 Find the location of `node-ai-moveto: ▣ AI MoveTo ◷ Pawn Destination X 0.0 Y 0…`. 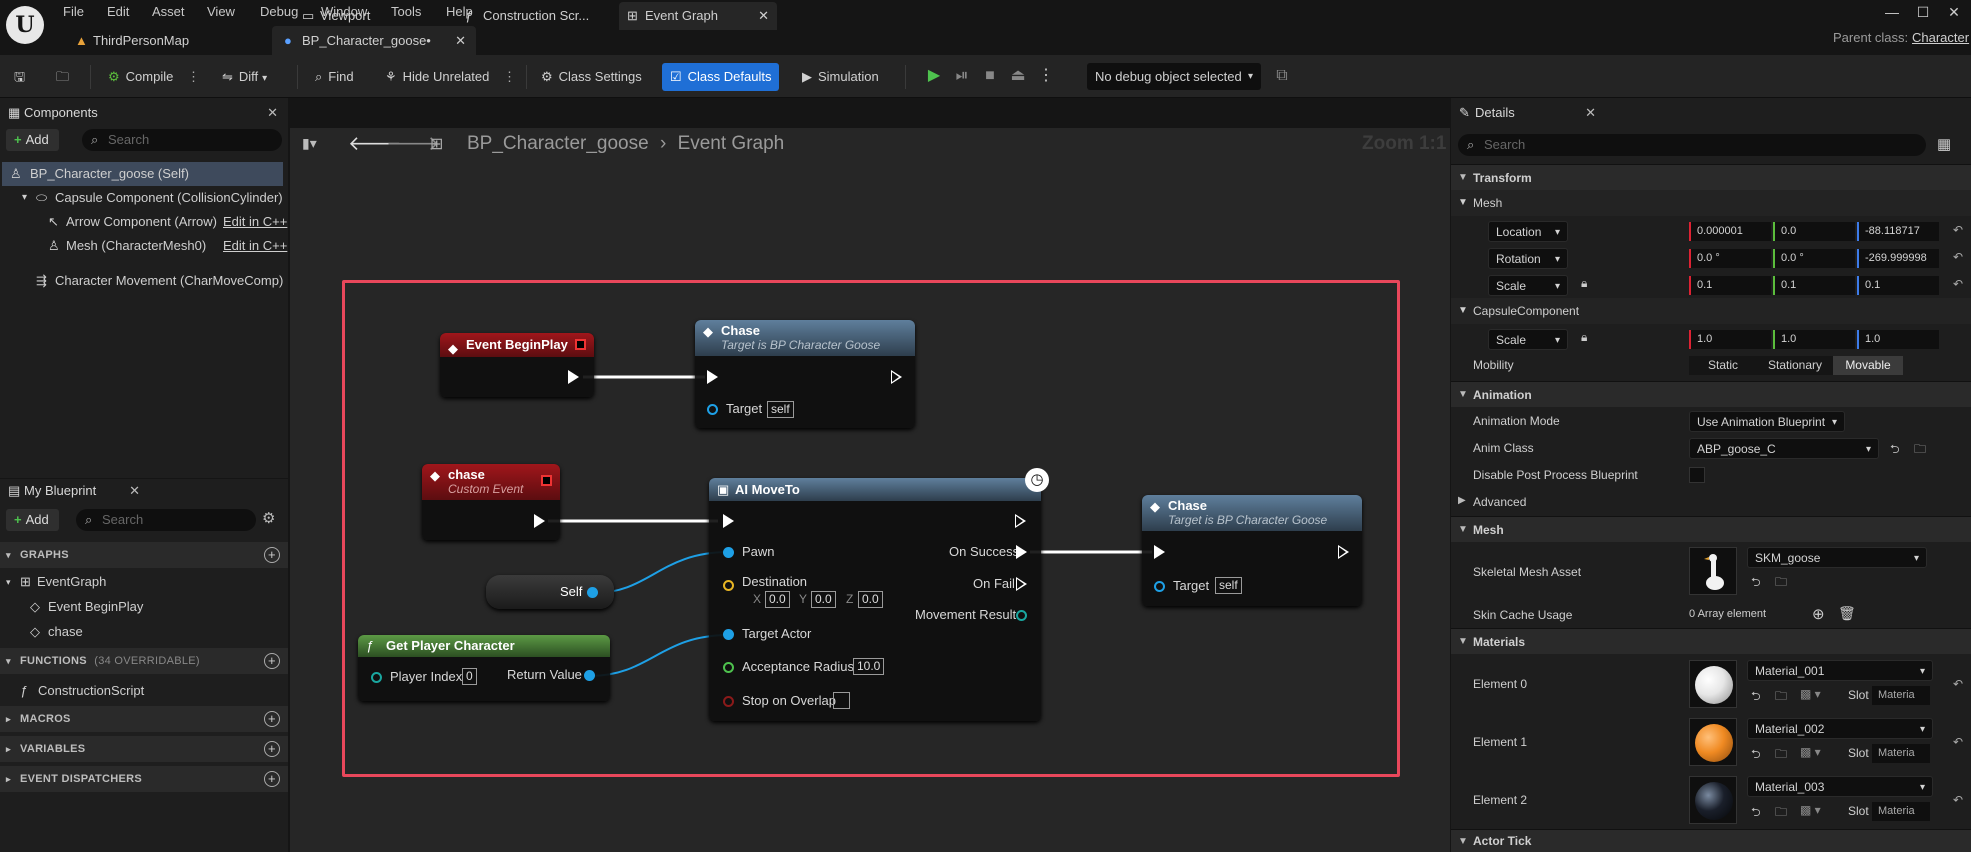

node-ai-moveto: ▣ AI MoveTo ◷ Pawn Destination X 0.0 Y 0… is located at coordinates (879, 594).